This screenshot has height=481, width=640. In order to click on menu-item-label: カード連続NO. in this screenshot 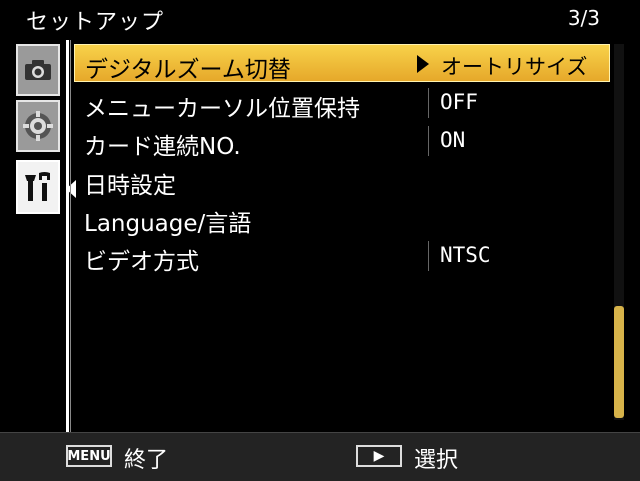, I will do `click(162, 147)`.